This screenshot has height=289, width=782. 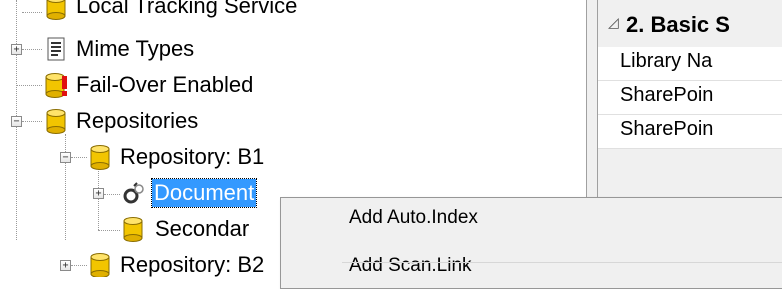 What do you see at coordinates (192, 156) in the screenshot?
I see `tree-item-label: Repository: B1` at bounding box center [192, 156].